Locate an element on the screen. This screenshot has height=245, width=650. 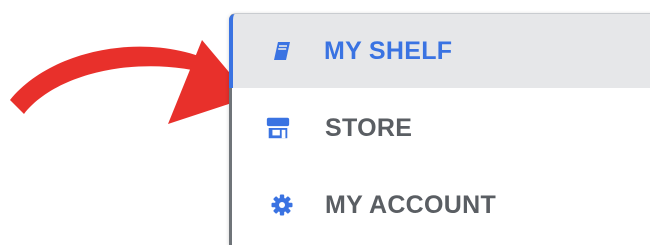
menu-item-label: MY SHELF is located at coordinates (388, 50).